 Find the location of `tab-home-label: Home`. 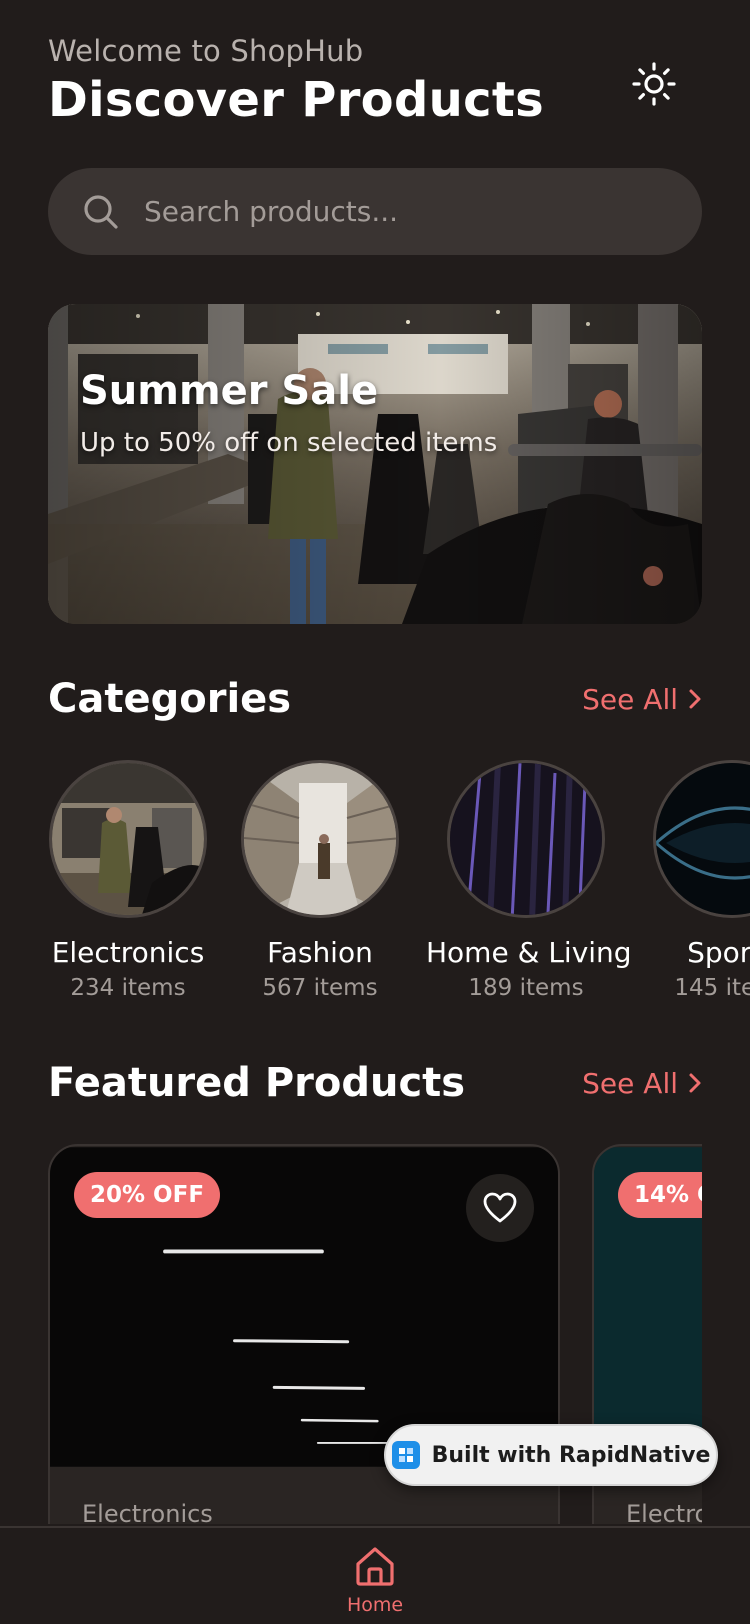

tab-home-label: Home is located at coordinates (375, 1605).